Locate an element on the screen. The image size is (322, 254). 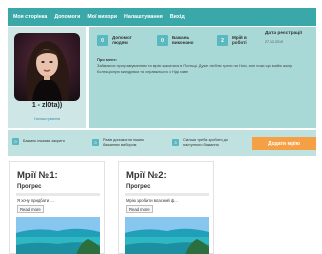
avatar is located at coordinates (47, 67).